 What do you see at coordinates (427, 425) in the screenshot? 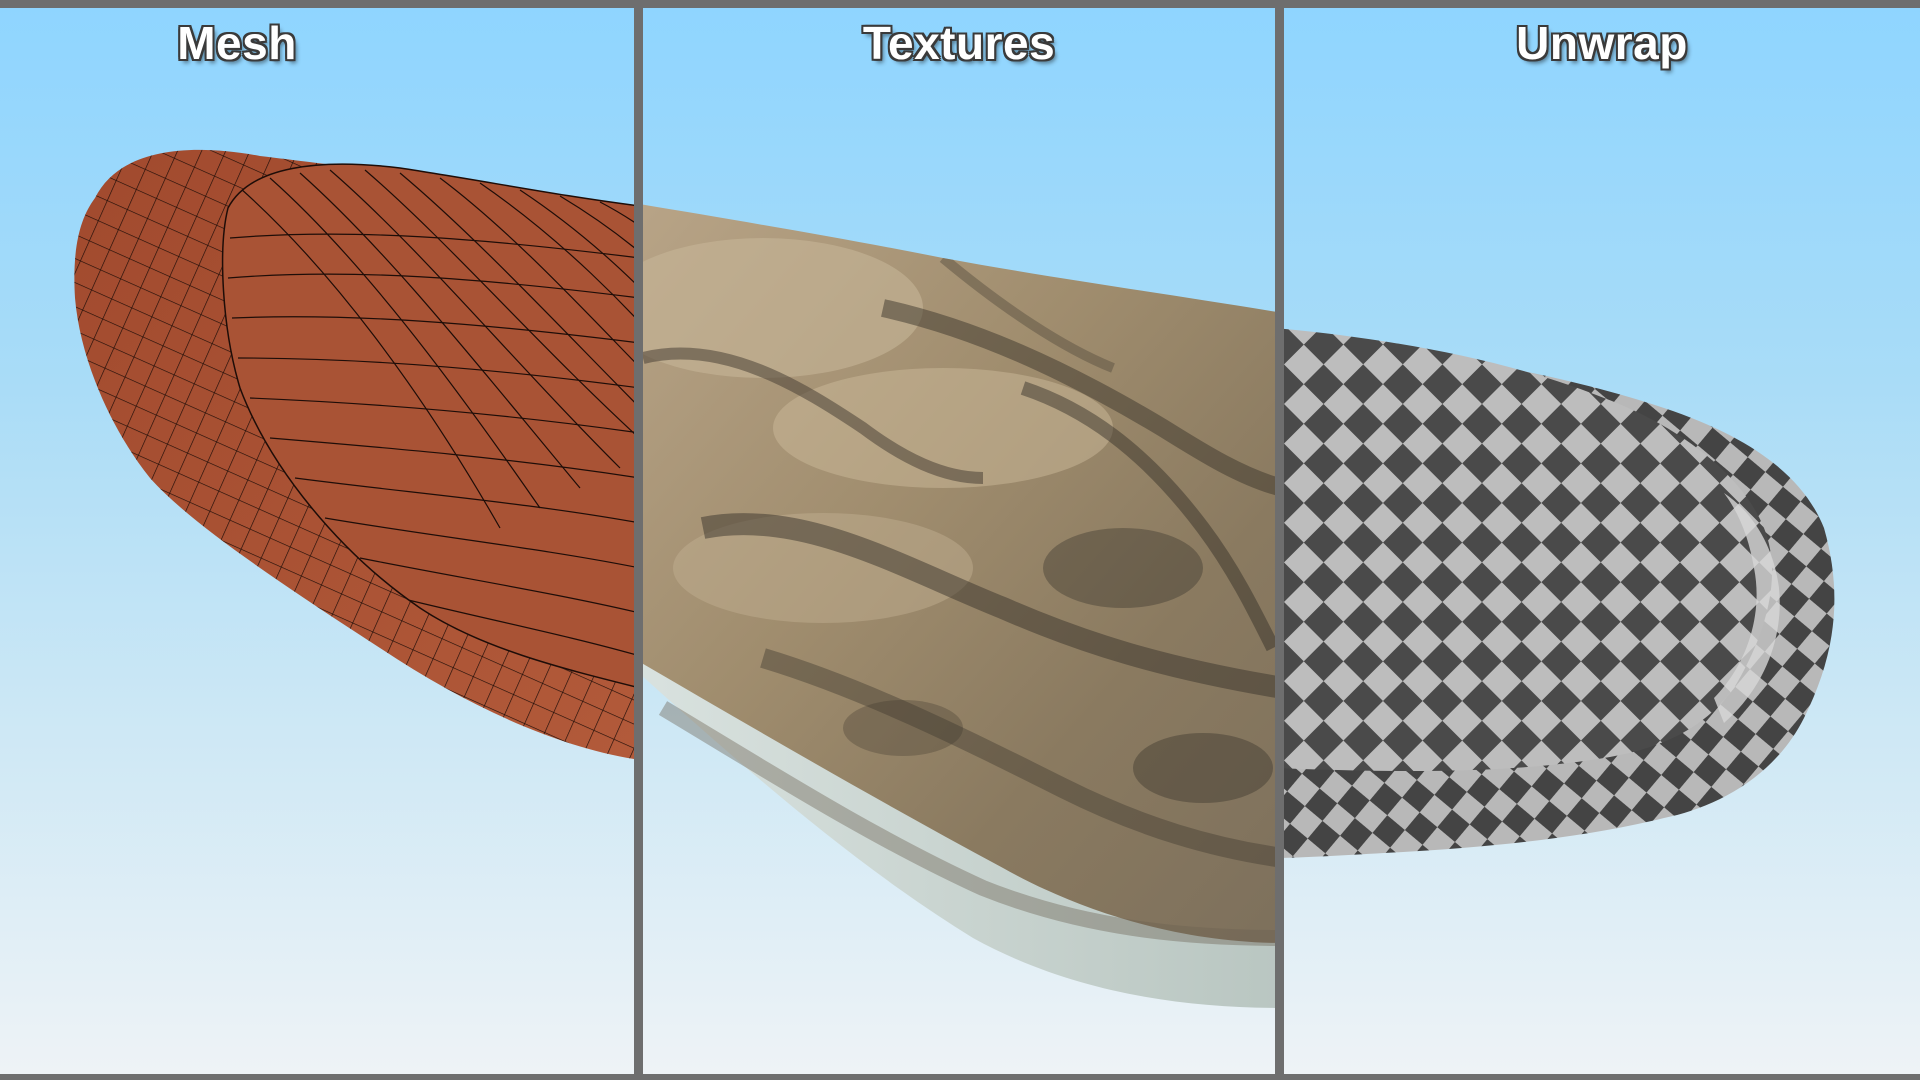
I see `mesh-upper-lobe` at bounding box center [427, 425].